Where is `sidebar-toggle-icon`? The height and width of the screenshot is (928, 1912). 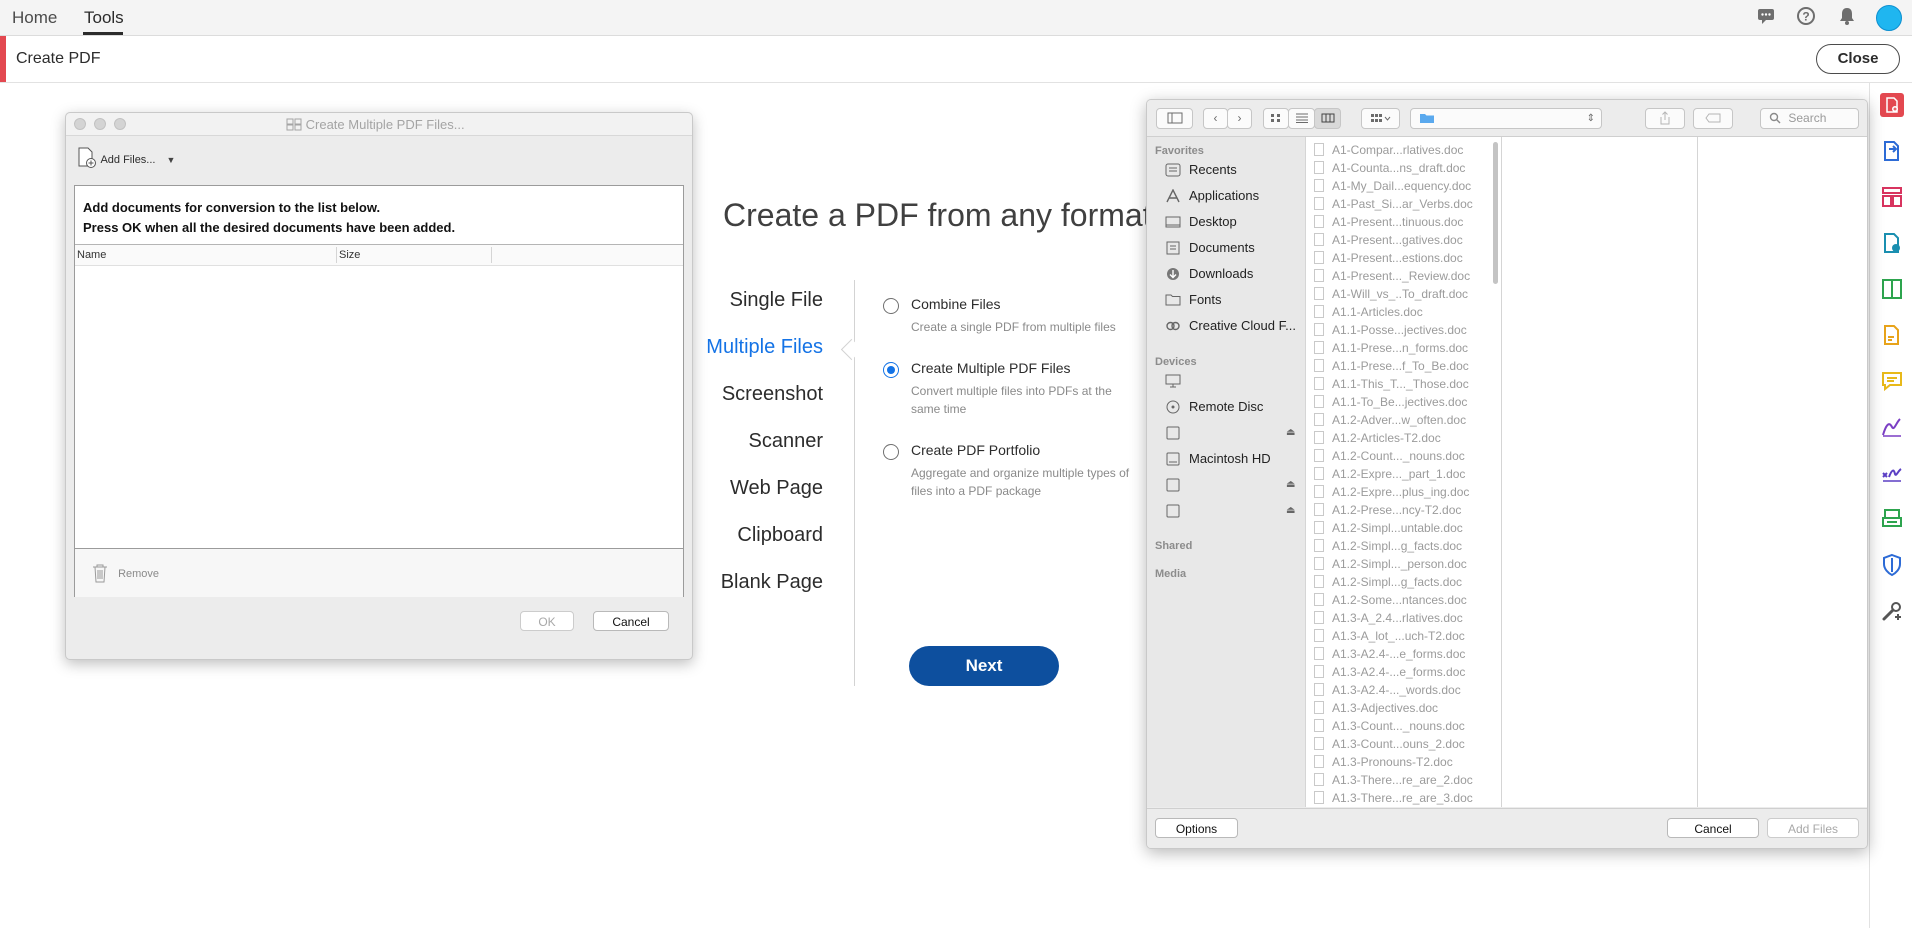 sidebar-toggle-icon is located at coordinates (1174, 118).